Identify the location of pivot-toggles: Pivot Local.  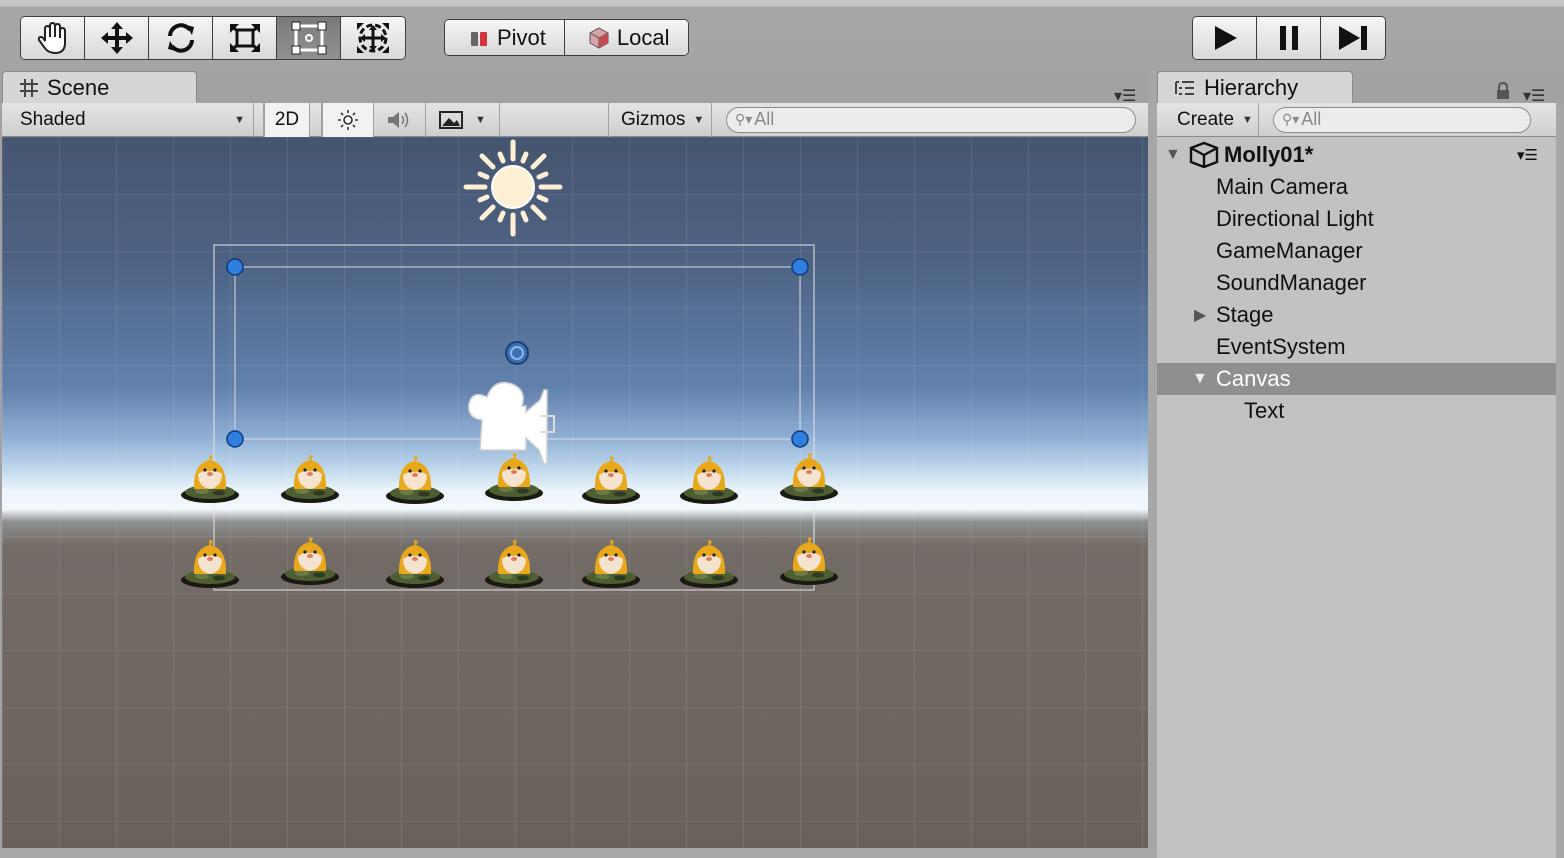
(566, 37).